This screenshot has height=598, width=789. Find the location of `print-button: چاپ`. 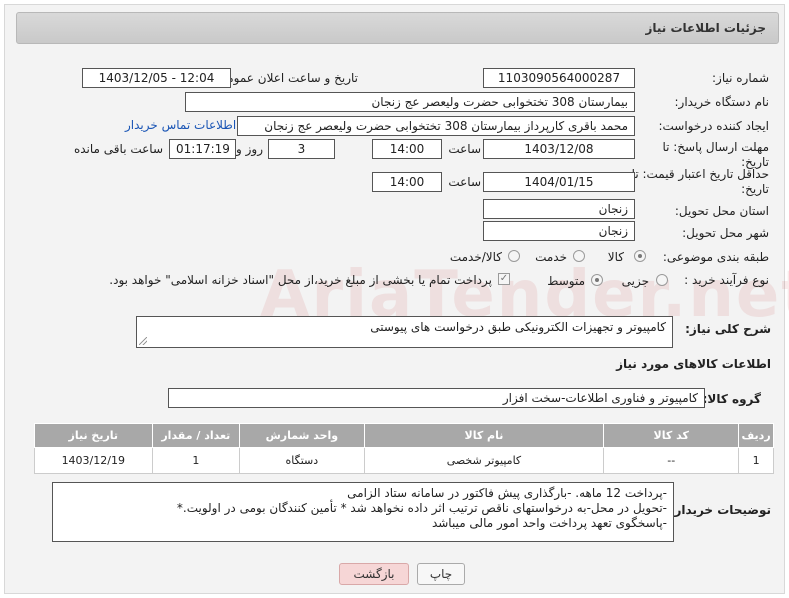

print-button: چاپ is located at coordinates (441, 574).